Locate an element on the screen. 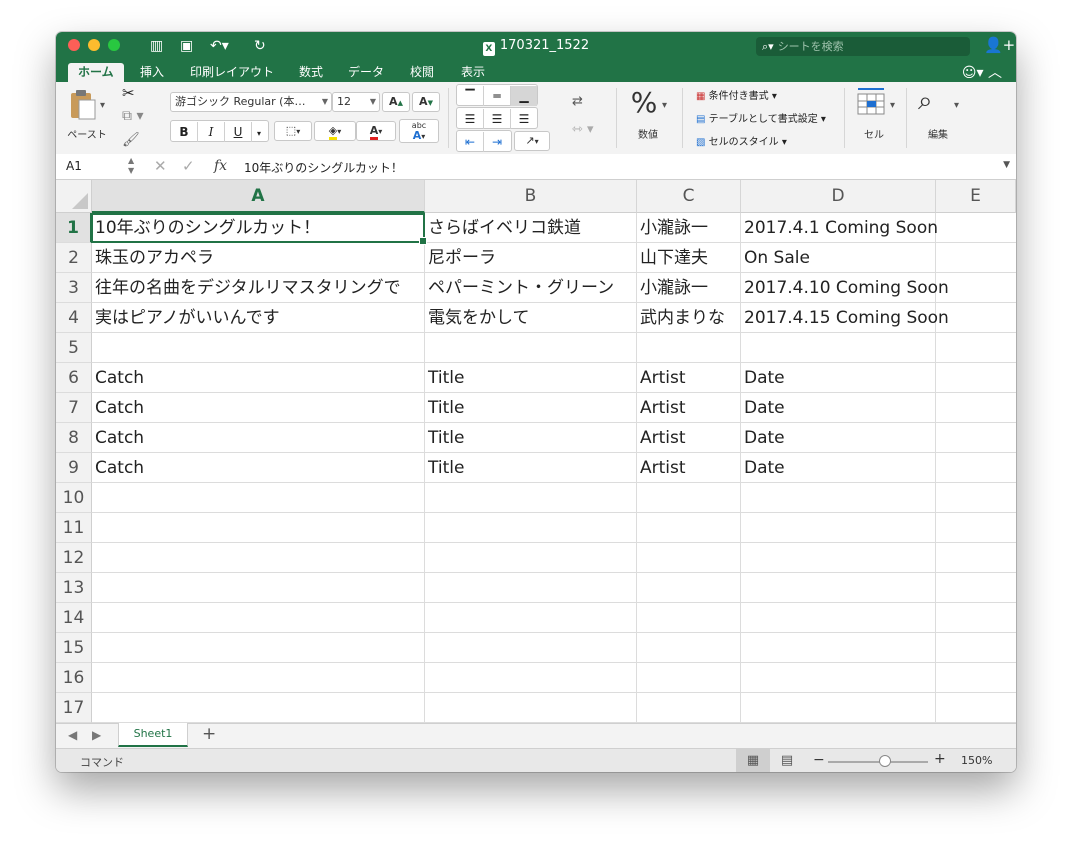  align-bottom-icon: ▁ is located at coordinates (524, 96).